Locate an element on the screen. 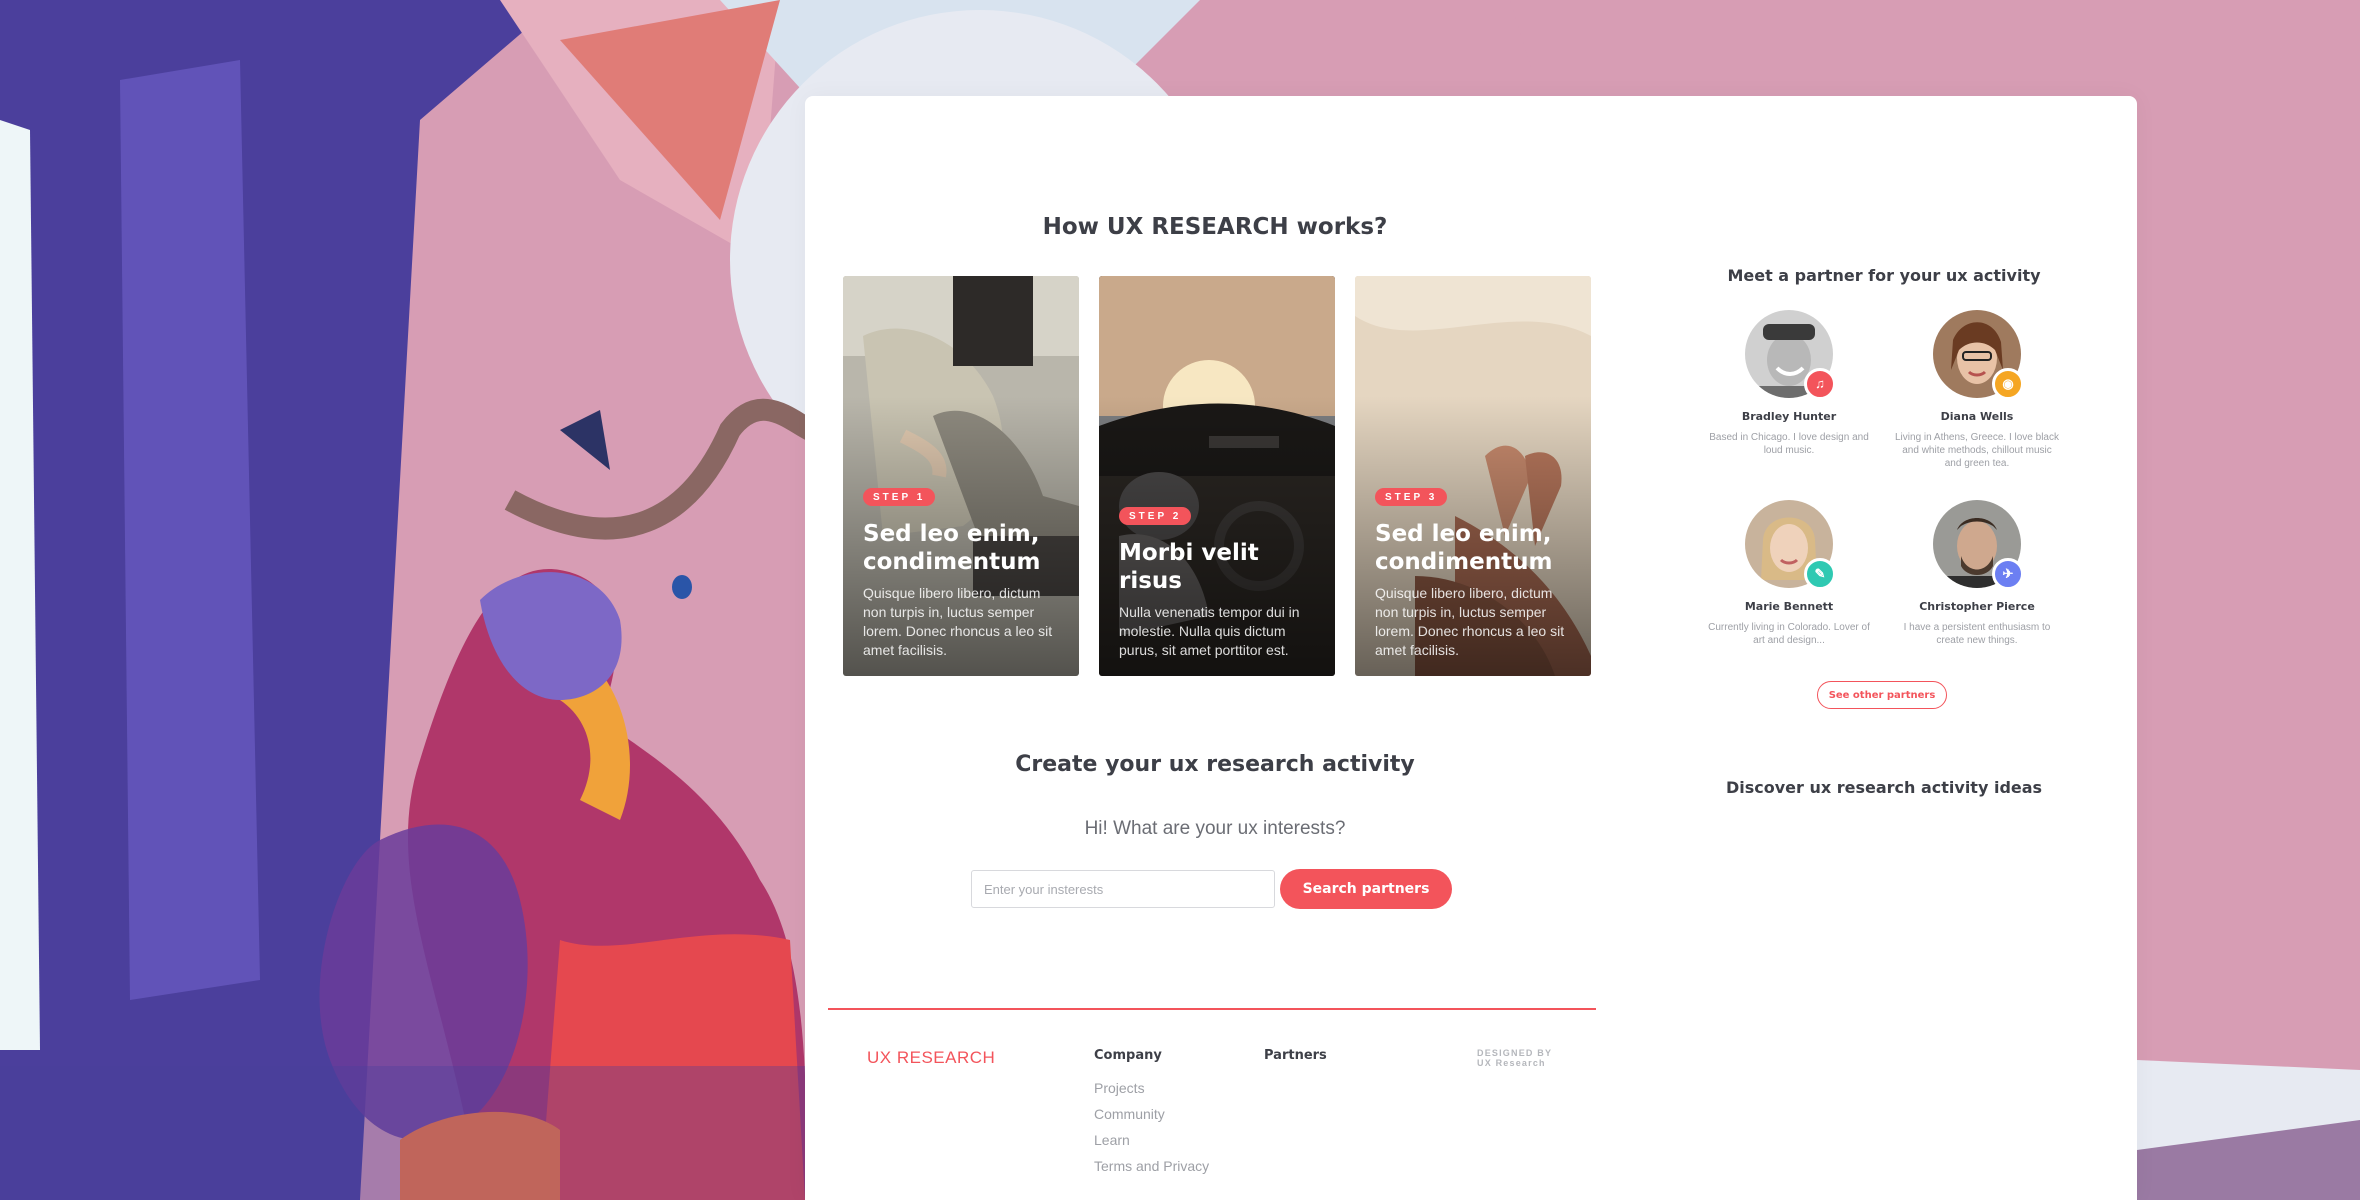 The width and height of the screenshot is (2360, 1200). step-2-title: Morbi velit risus is located at coordinates (1189, 567).